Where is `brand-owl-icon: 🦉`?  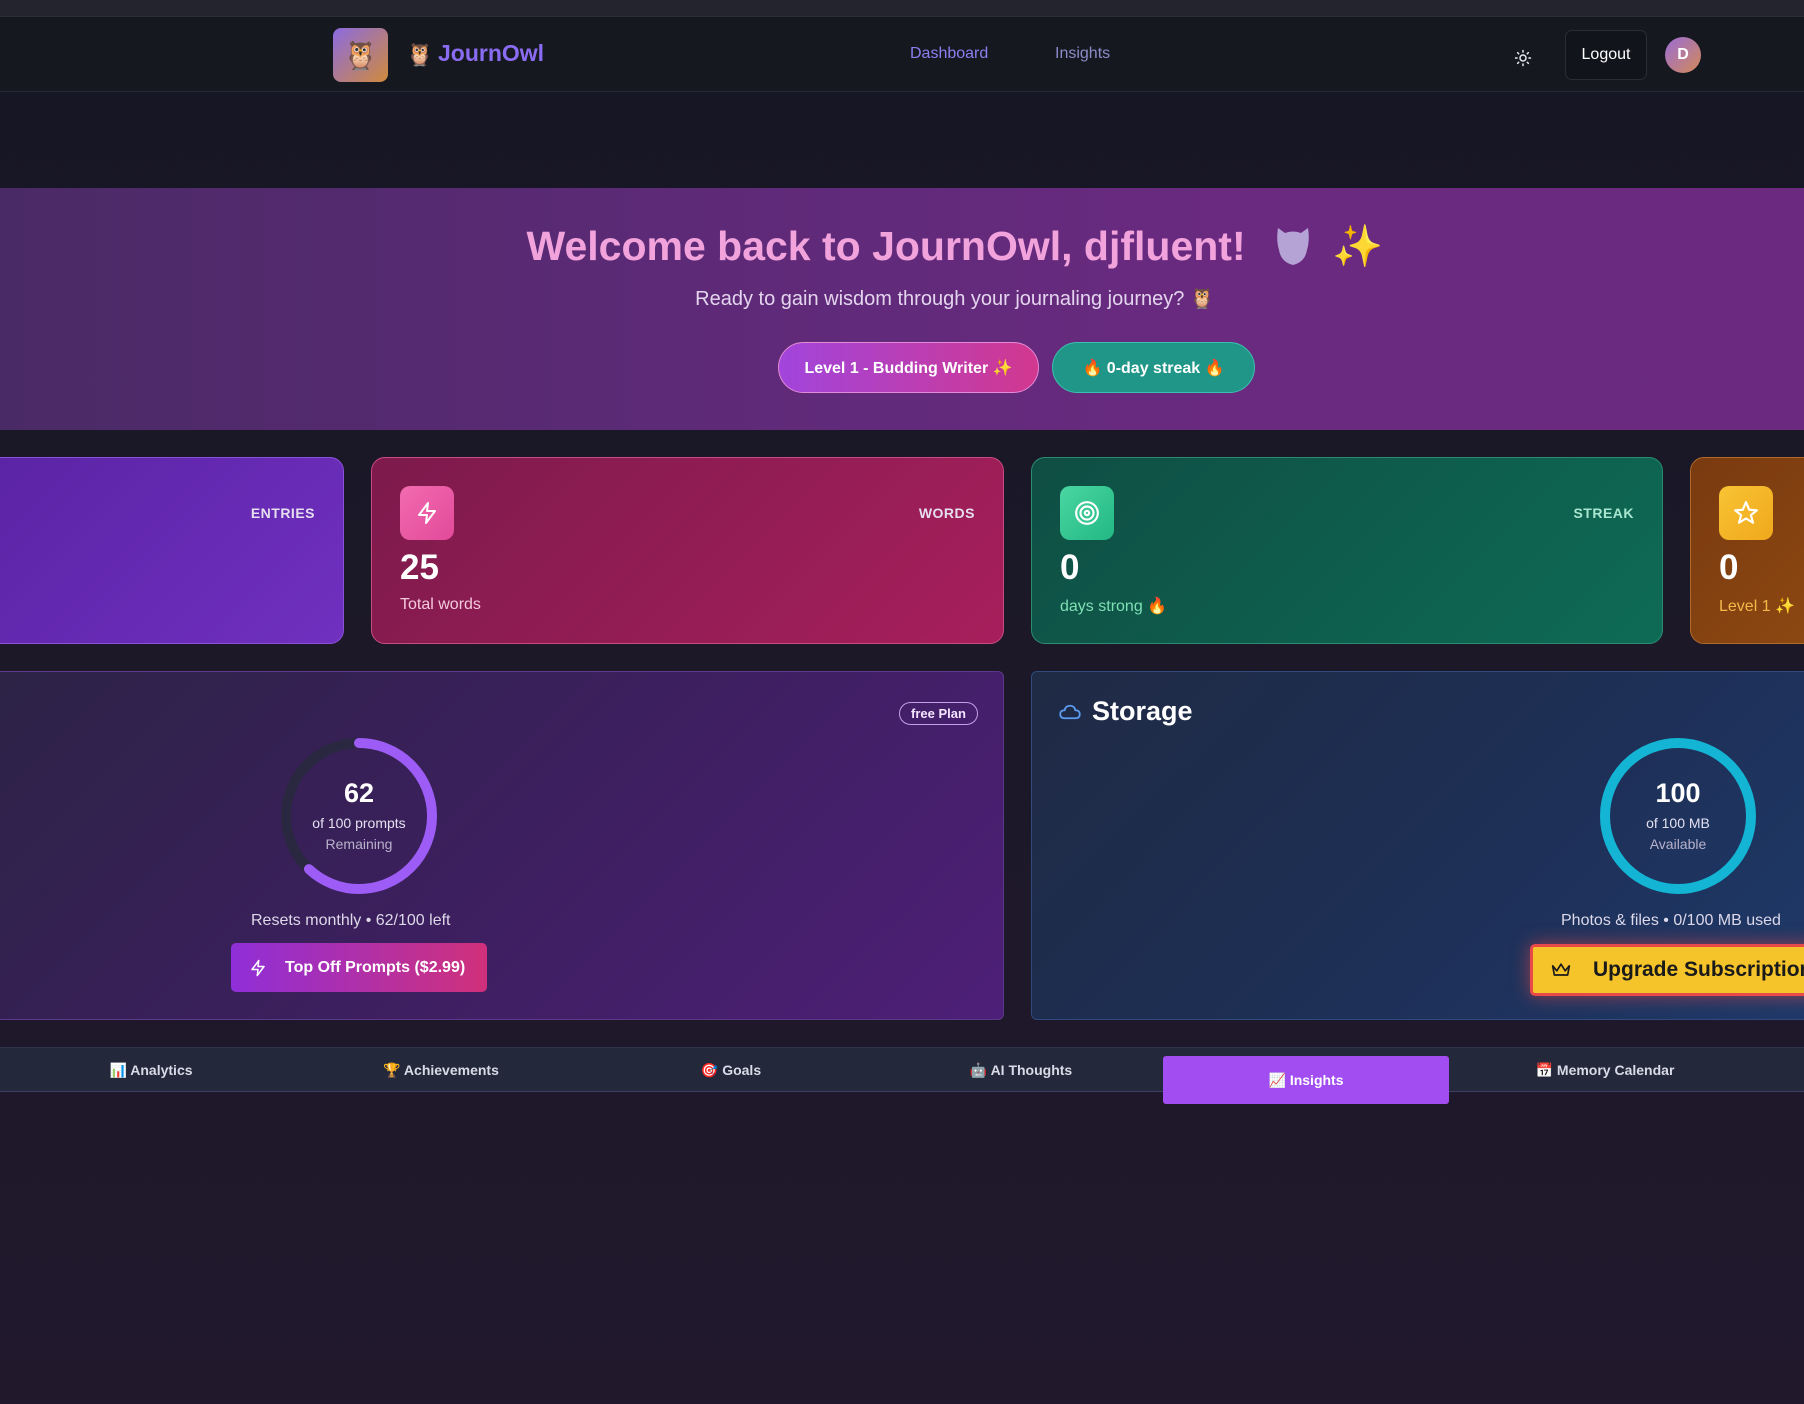
brand-owl-icon: 🦉 is located at coordinates (420, 54).